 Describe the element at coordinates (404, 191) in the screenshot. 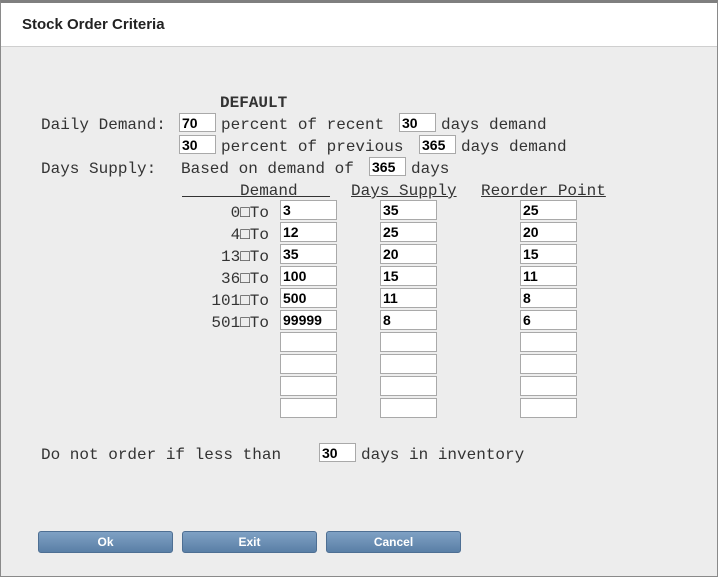

I see `days-supply-header: Days Supply` at that location.